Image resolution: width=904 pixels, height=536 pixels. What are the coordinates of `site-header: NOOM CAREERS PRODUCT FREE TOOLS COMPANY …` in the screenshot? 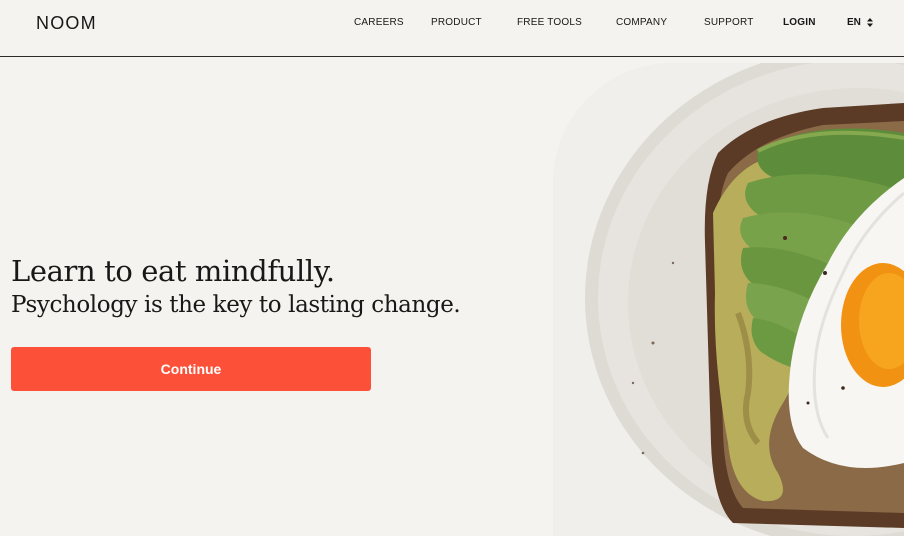 It's located at (452, 28).